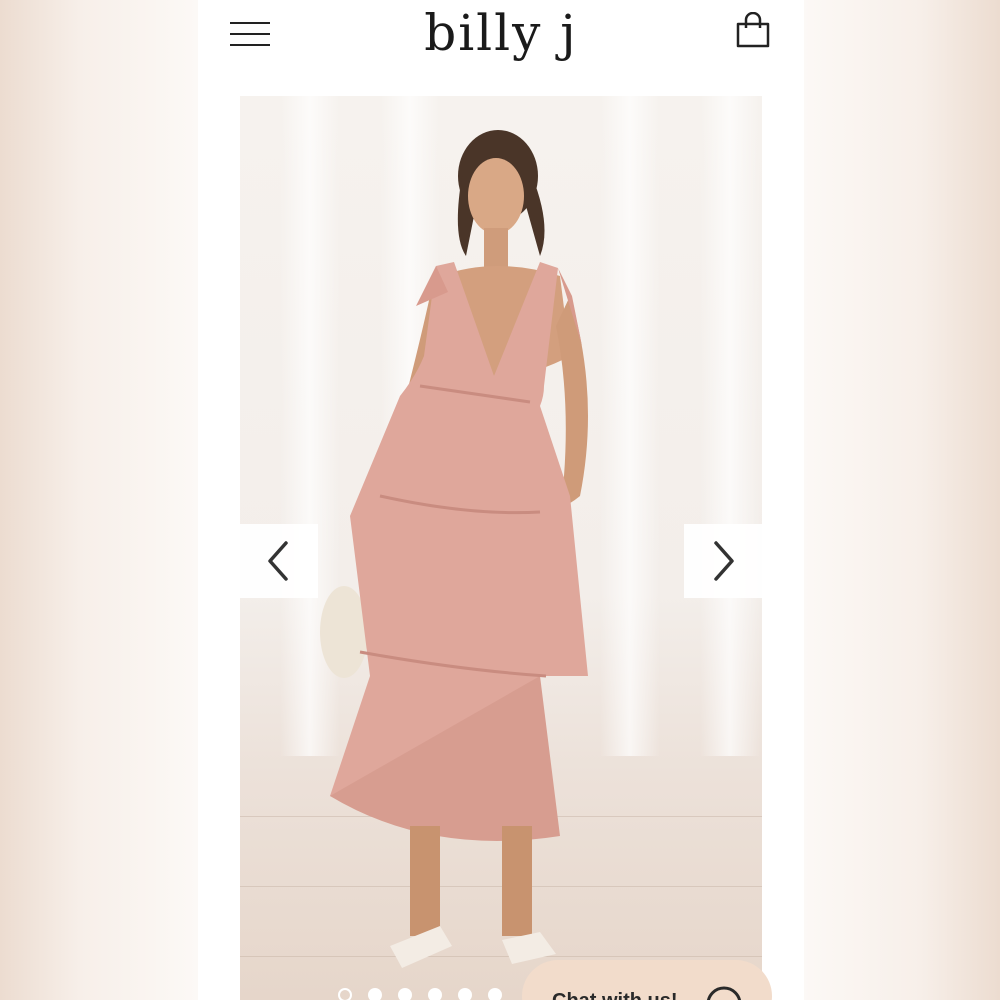 Image resolution: width=1000 pixels, height=1000 pixels. What do you see at coordinates (724, 993) in the screenshot?
I see `chat-bubble-icon` at bounding box center [724, 993].